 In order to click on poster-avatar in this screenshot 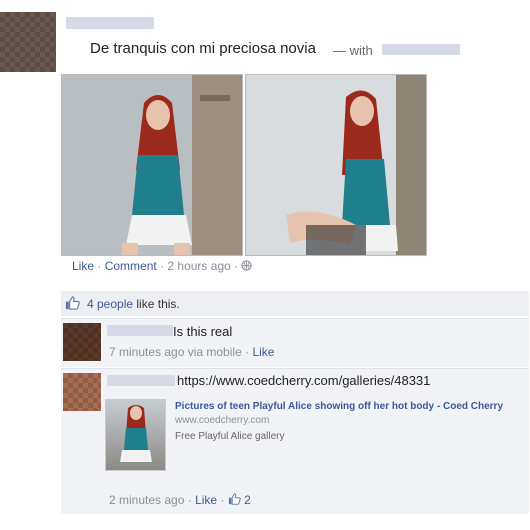, I will do `click(28, 42)`.